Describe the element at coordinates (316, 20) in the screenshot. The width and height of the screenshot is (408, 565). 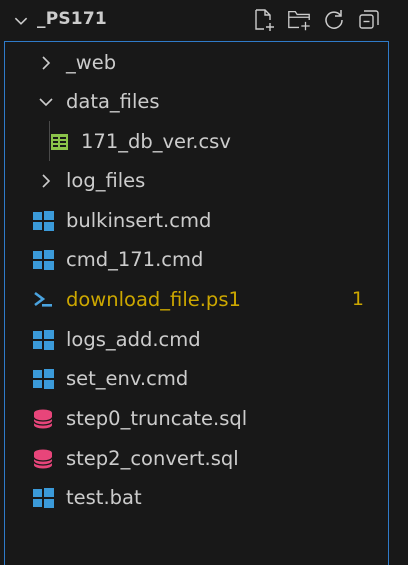
I see `explorer-actions` at that location.